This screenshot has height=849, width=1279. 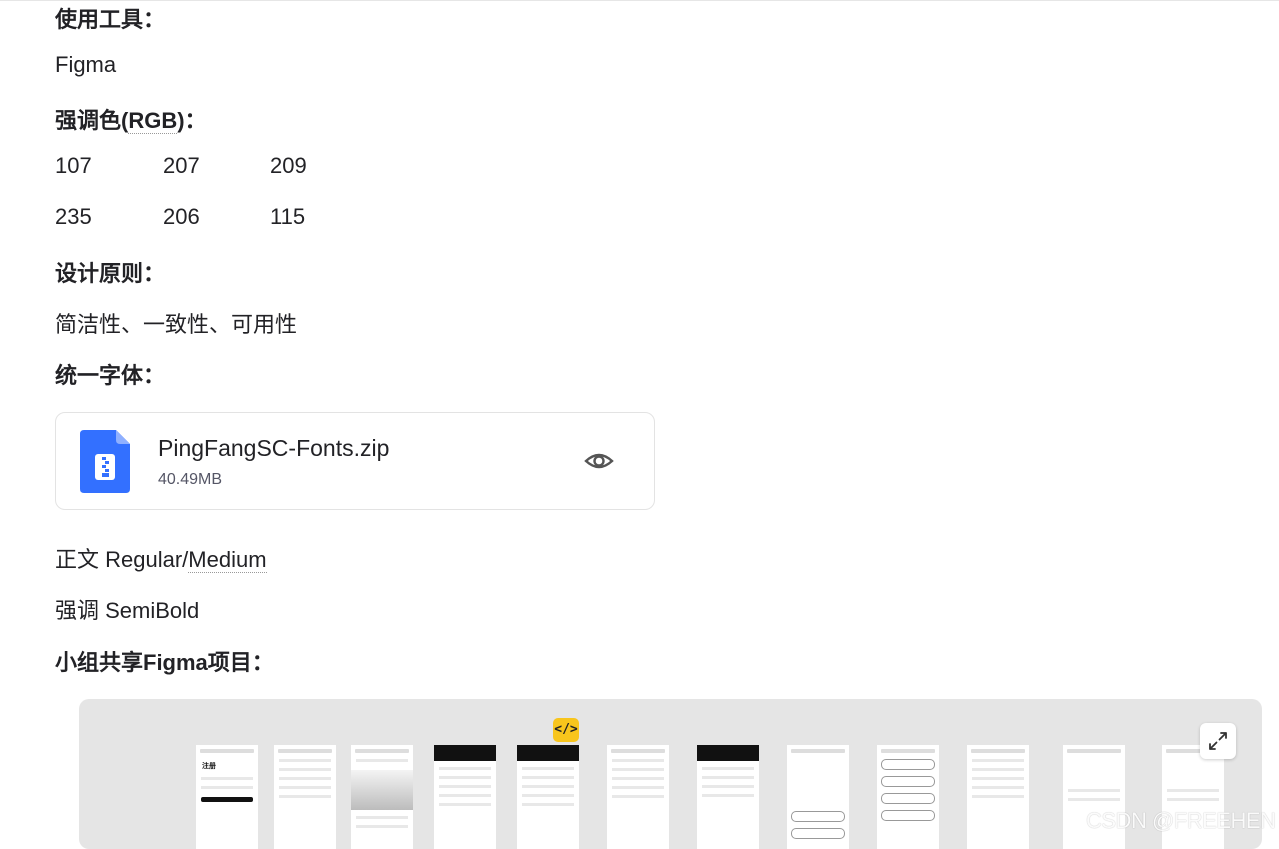 What do you see at coordinates (227, 797) in the screenshot?
I see `screen-register: 注册` at bounding box center [227, 797].